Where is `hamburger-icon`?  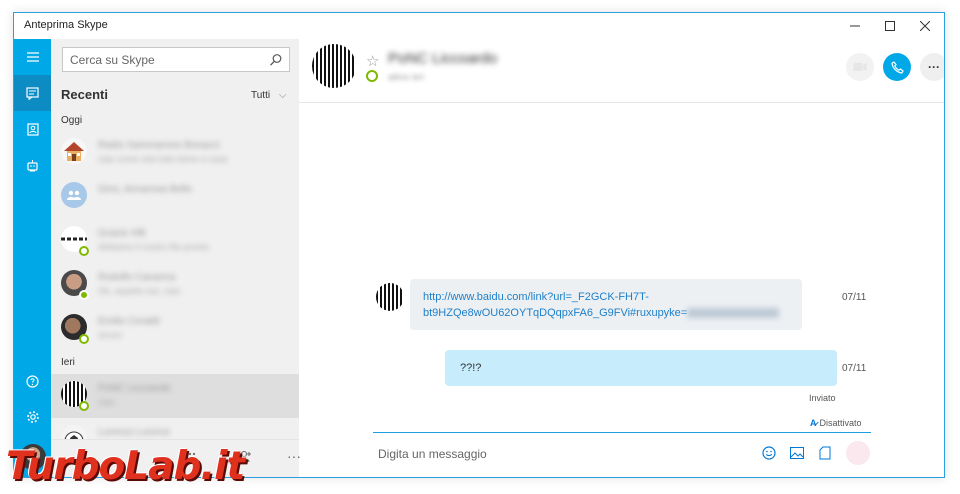 hamburger-icon is located at coordinates (32, 57).